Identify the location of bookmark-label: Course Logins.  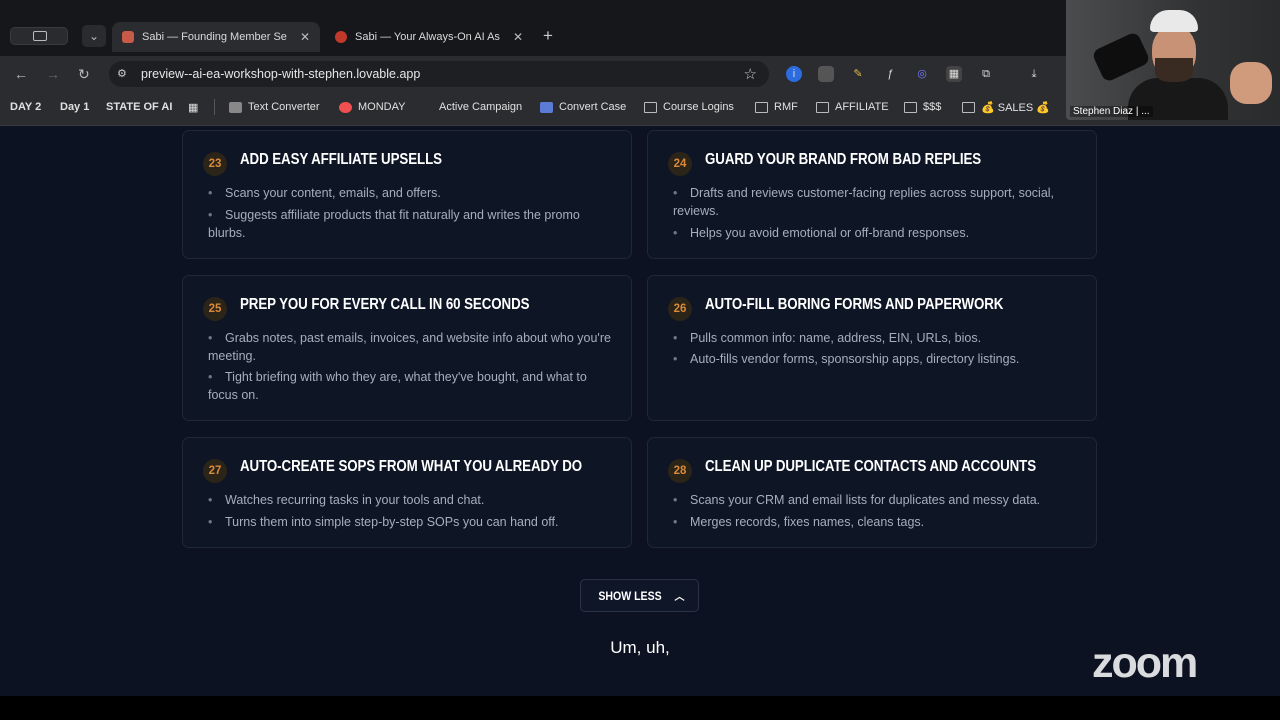
(698, 107).